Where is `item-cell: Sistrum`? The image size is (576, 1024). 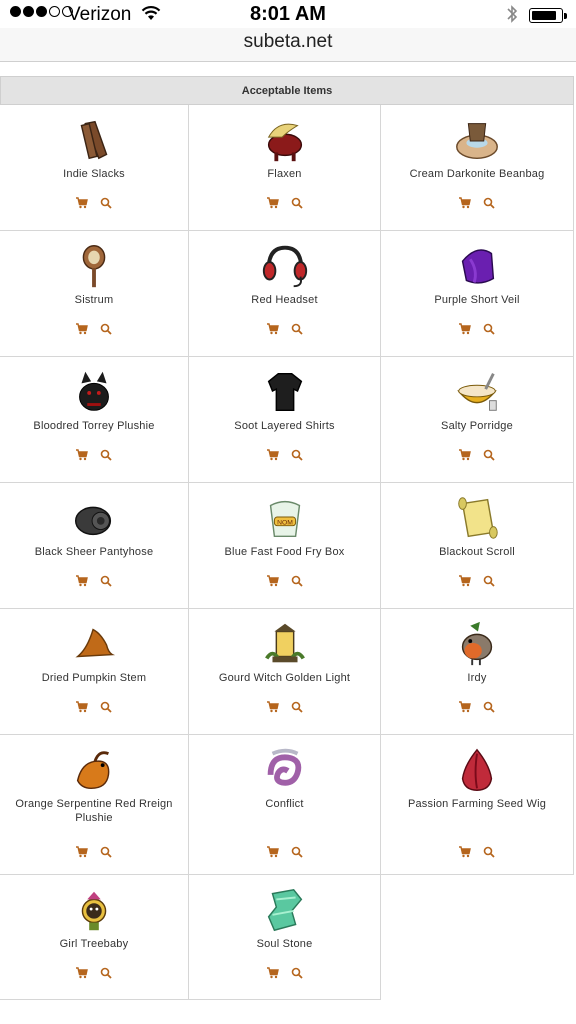
item-cell: Sistrum is located at coordinates (94, 294).